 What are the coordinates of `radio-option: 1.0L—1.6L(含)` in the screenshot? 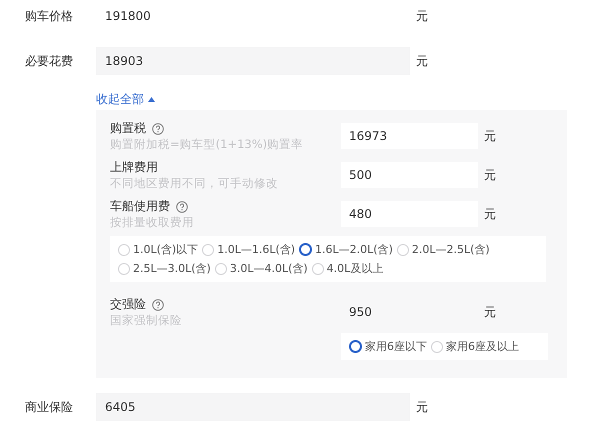 It's located at (249, 249).